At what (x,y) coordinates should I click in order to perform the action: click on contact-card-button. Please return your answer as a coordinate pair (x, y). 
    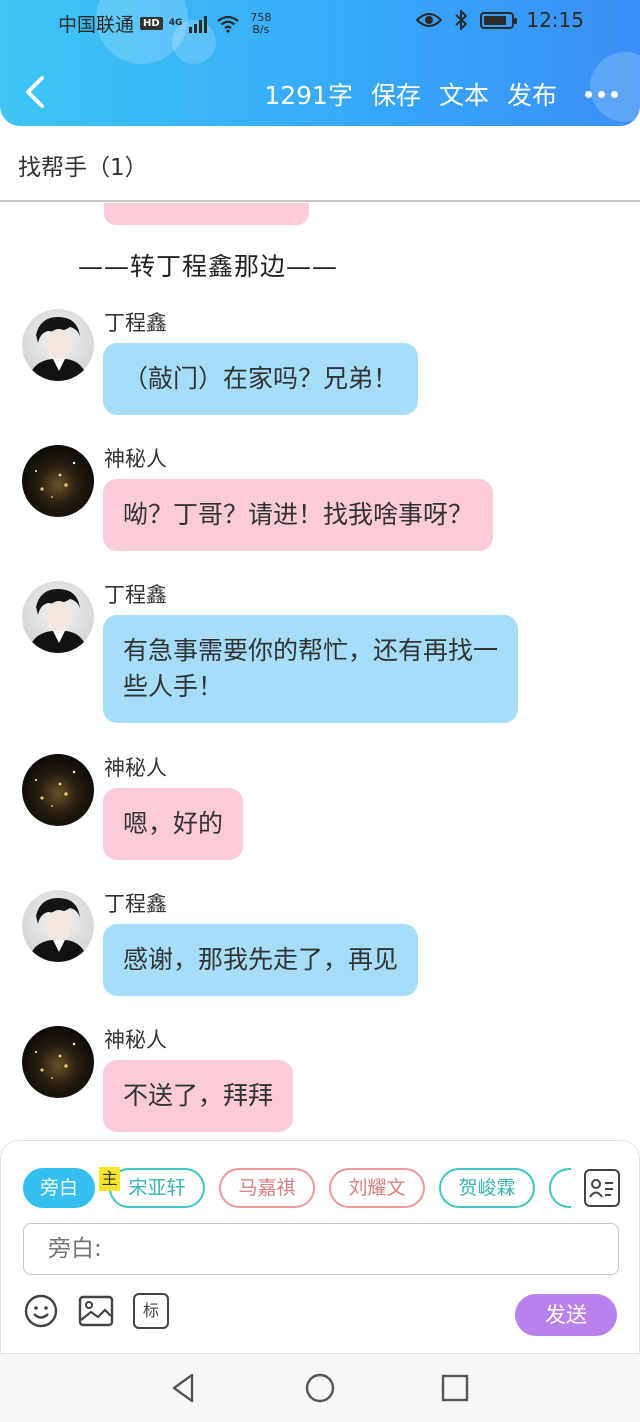
    Looking at the image, I should click on (602, 1188).